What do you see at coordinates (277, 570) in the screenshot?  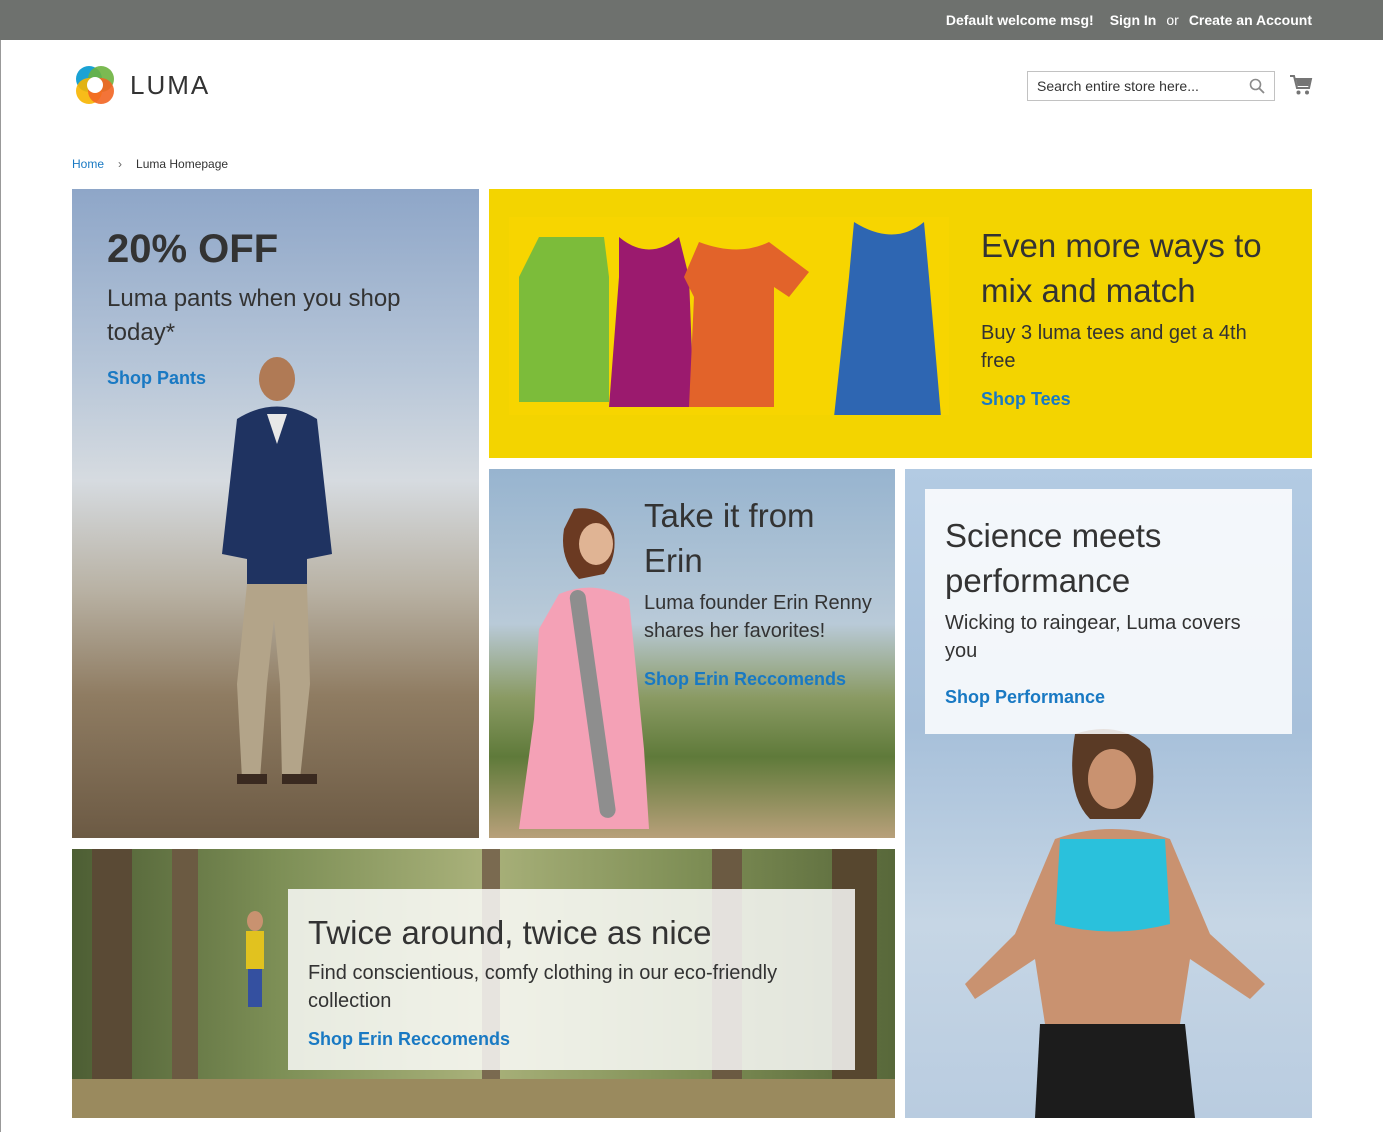 I see `man-image` at bounding box center [277, 570].